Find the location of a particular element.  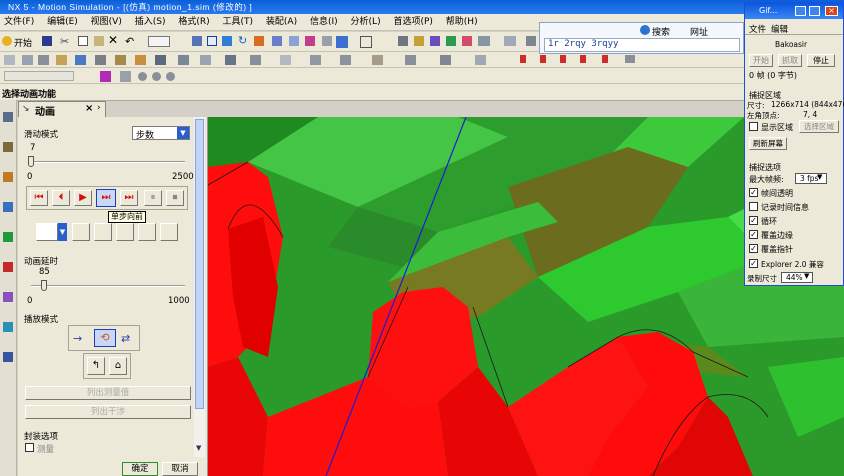

process-studio-icon is located at coordinates (8, 357).